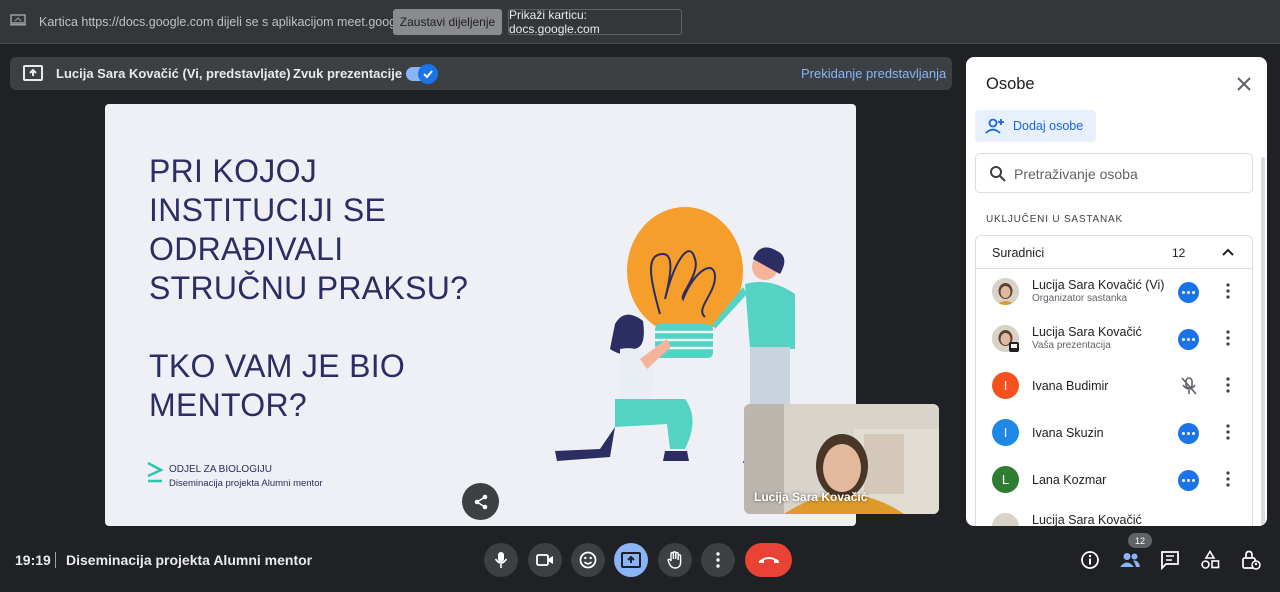 Image resolution: width=1280 pixels, height=592 pixels. I want to click on hand-icon, so click(674, 560).